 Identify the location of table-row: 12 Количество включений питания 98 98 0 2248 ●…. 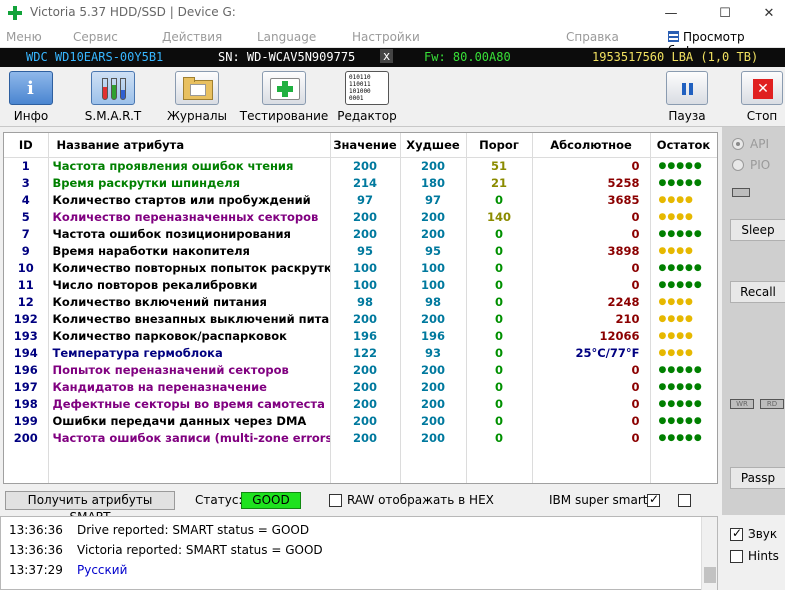
(360, 301).